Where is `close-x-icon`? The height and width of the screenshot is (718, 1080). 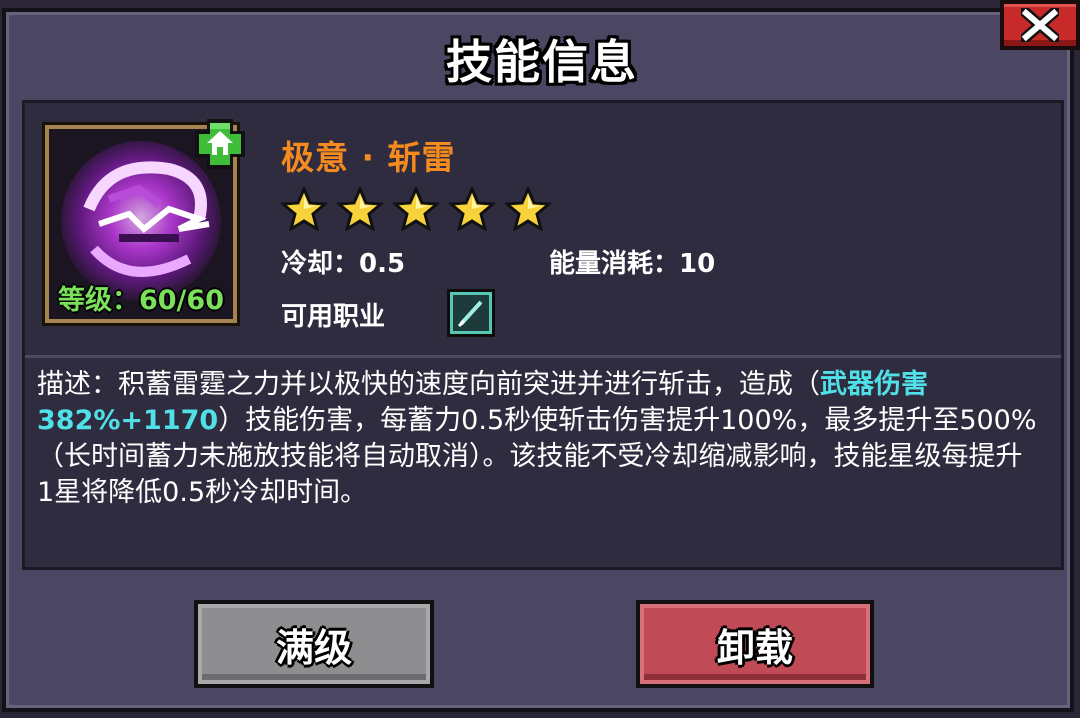
close-x-icon is located at coordinates (1040, 25).